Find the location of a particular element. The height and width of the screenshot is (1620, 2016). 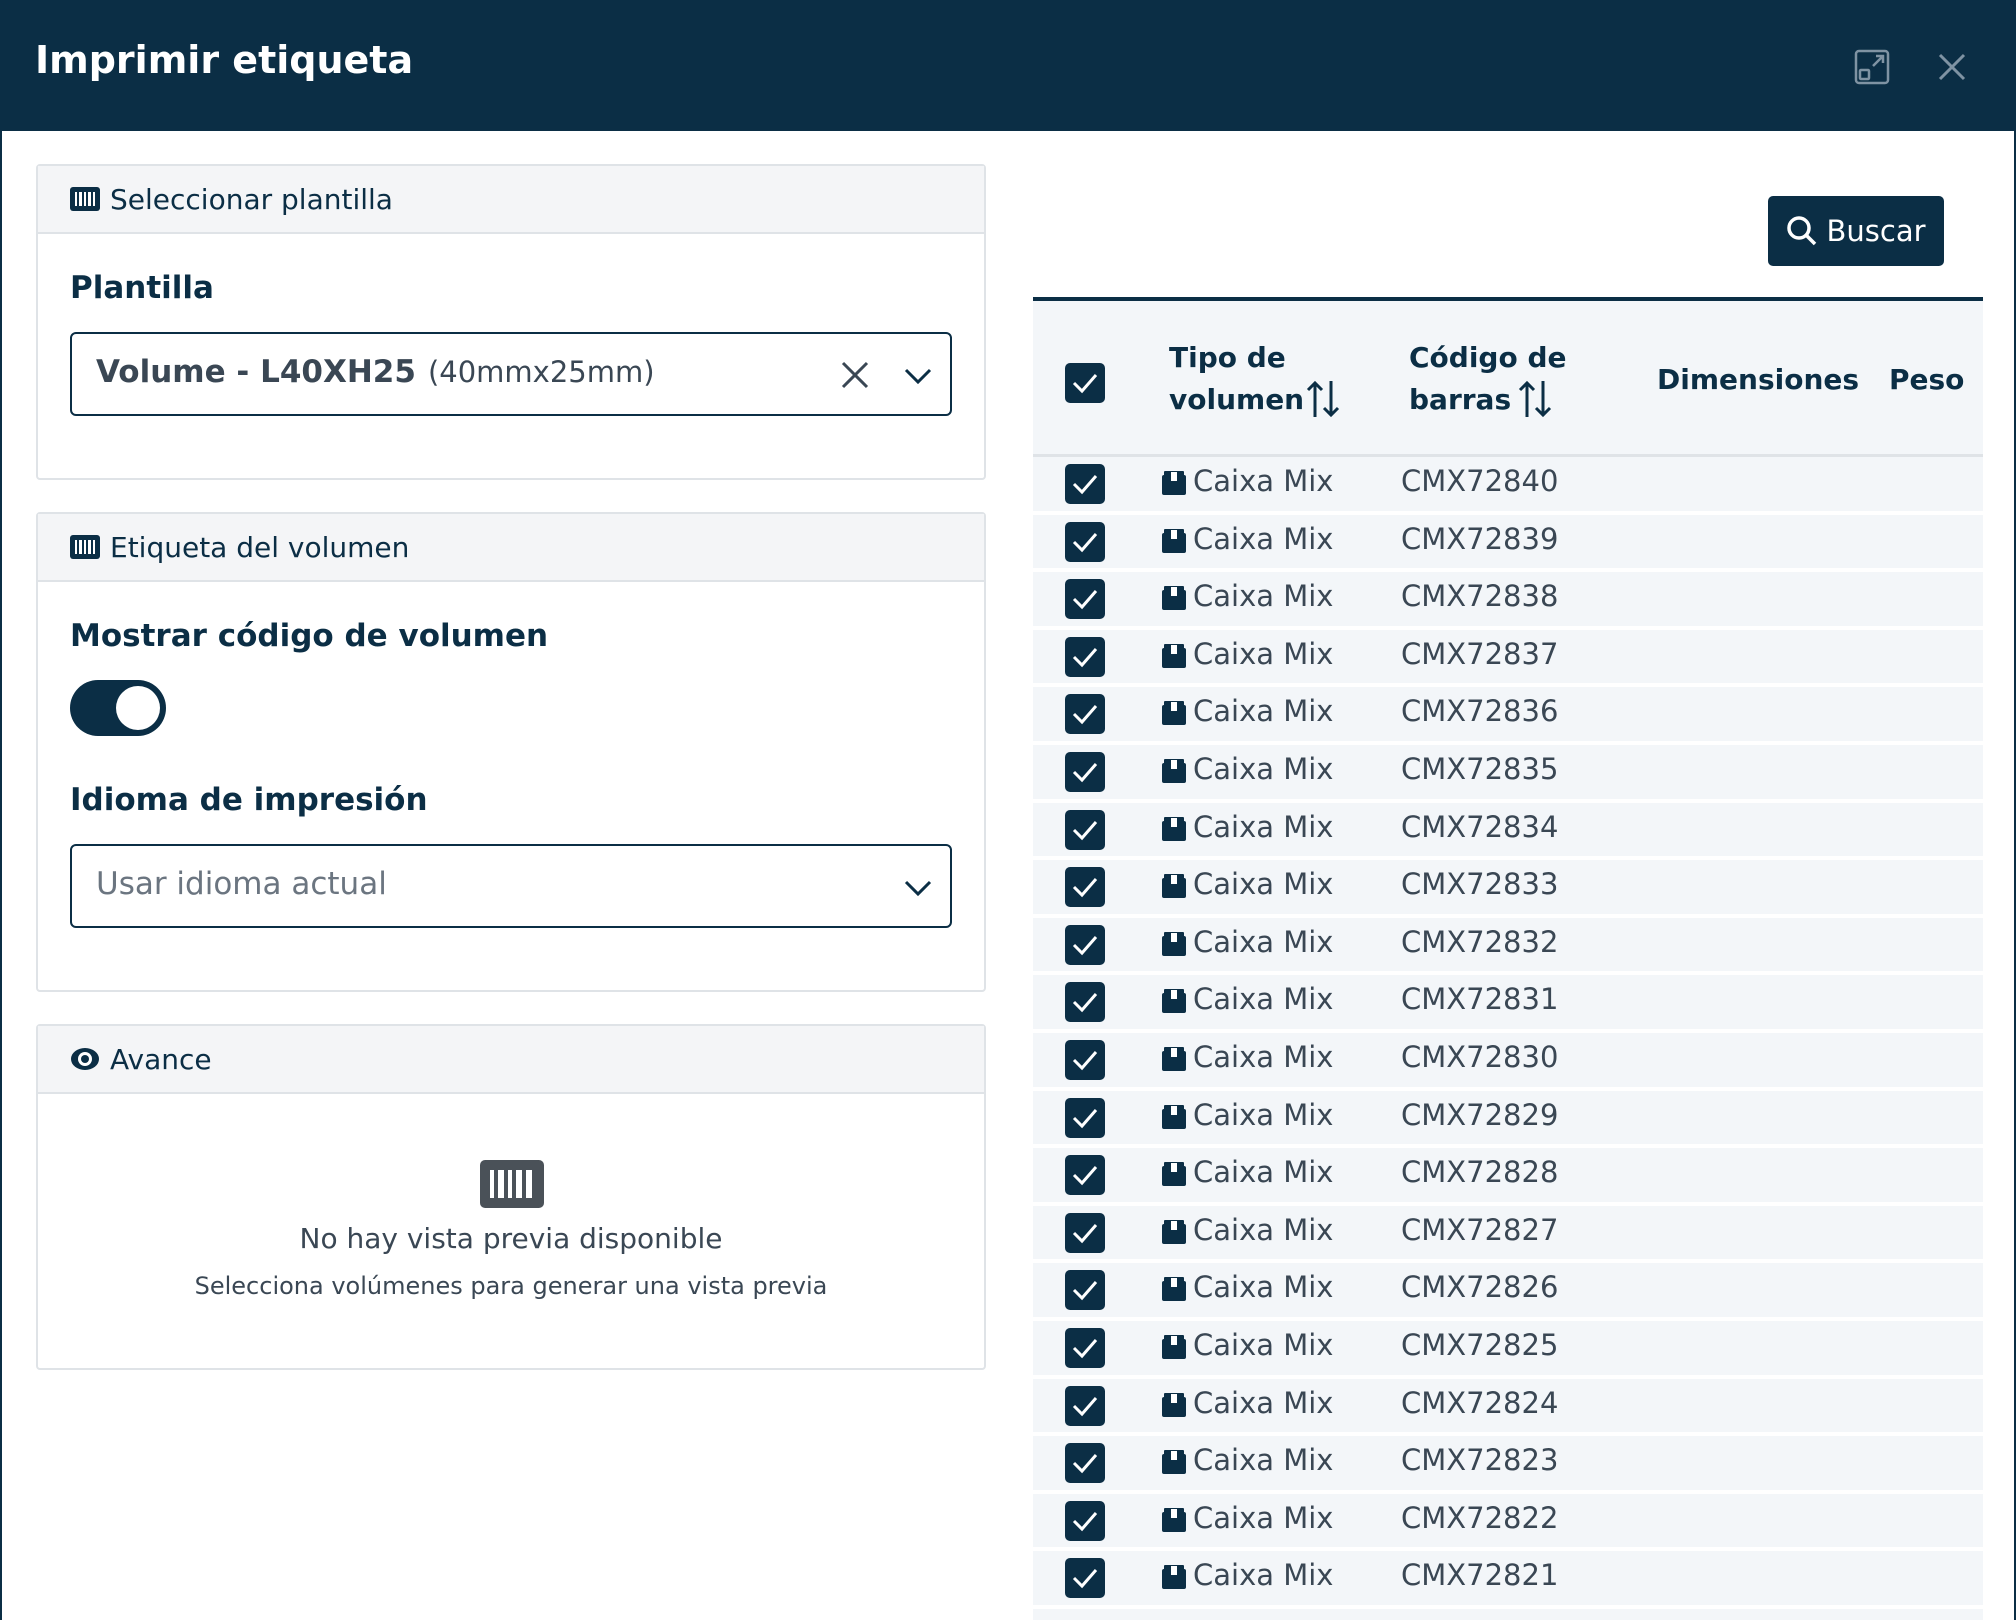

dialog-title: Imprimir etiqueta is located at coordinates (224, 60).